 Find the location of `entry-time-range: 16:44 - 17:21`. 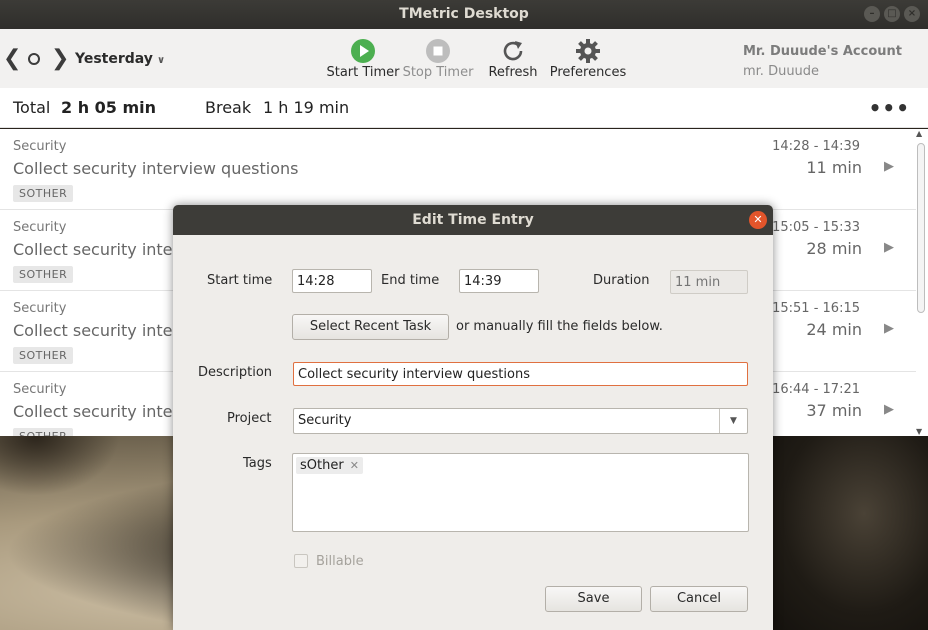

entry-time-range: 16:44 - 17:21 is located at coordinates (816, 389).